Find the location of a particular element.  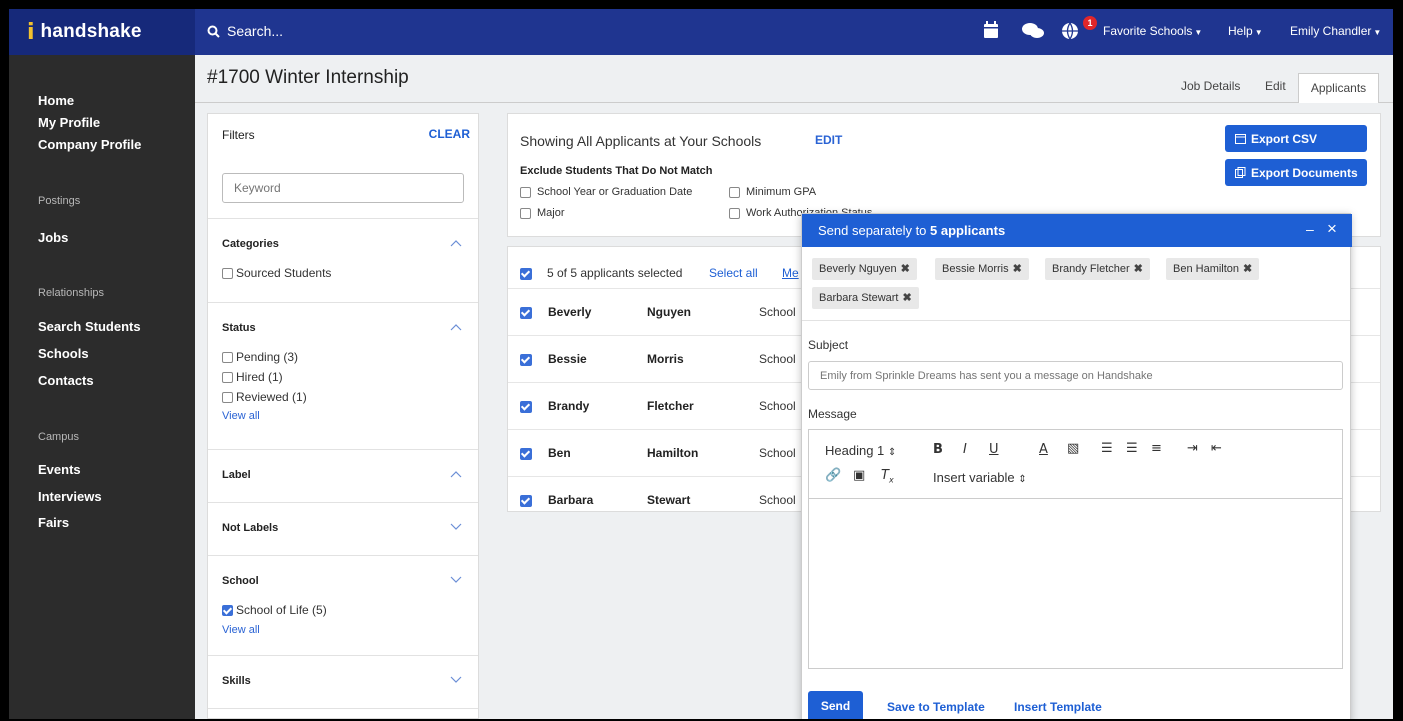

recipient-chip: Bessie Morris ✖ is located at coordinates (982, 269).